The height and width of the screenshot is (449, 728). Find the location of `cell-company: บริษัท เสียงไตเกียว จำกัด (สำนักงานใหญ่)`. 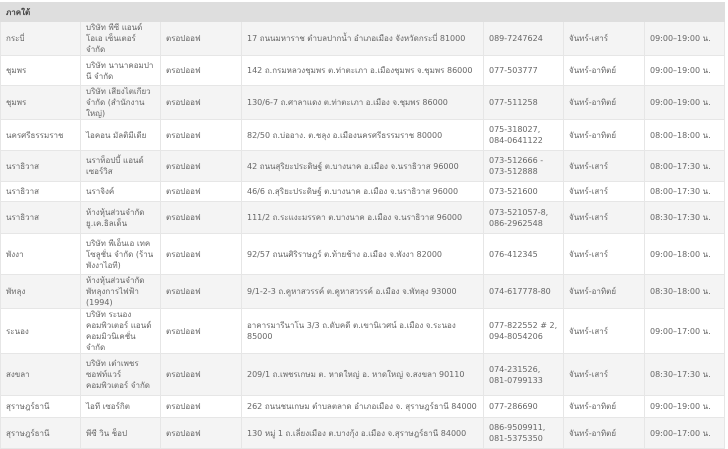

cell-company: บริษัท เสียงไตเกียว จำกัด (สำนักงานใหญ่) is located at coordinates (120, 102).